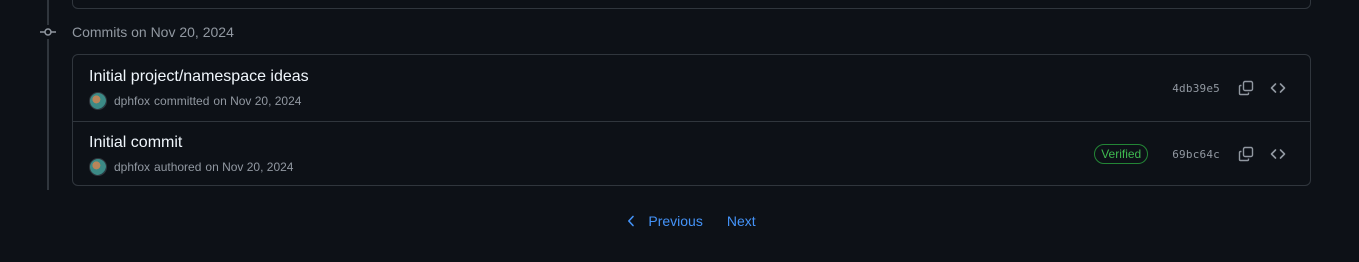  I want to click on commit-sha-link: 69bc64c, so click(1196, 154).